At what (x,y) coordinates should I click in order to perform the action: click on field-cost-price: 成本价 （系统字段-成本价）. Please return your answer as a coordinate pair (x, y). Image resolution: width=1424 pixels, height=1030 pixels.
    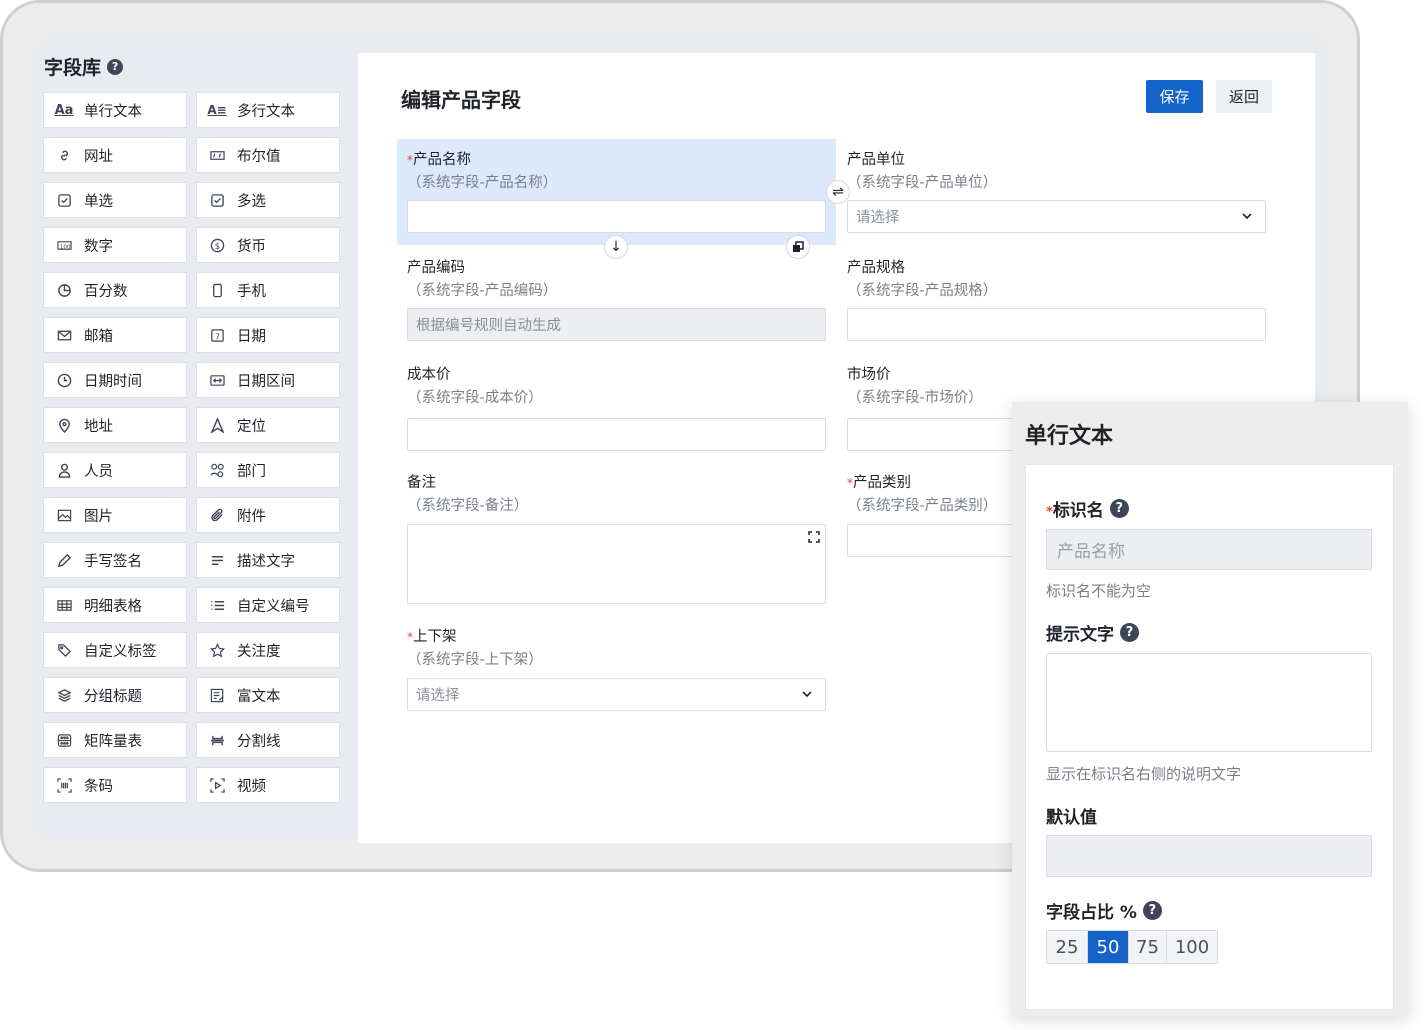
    Looking at the image, I should click on (616, 407).